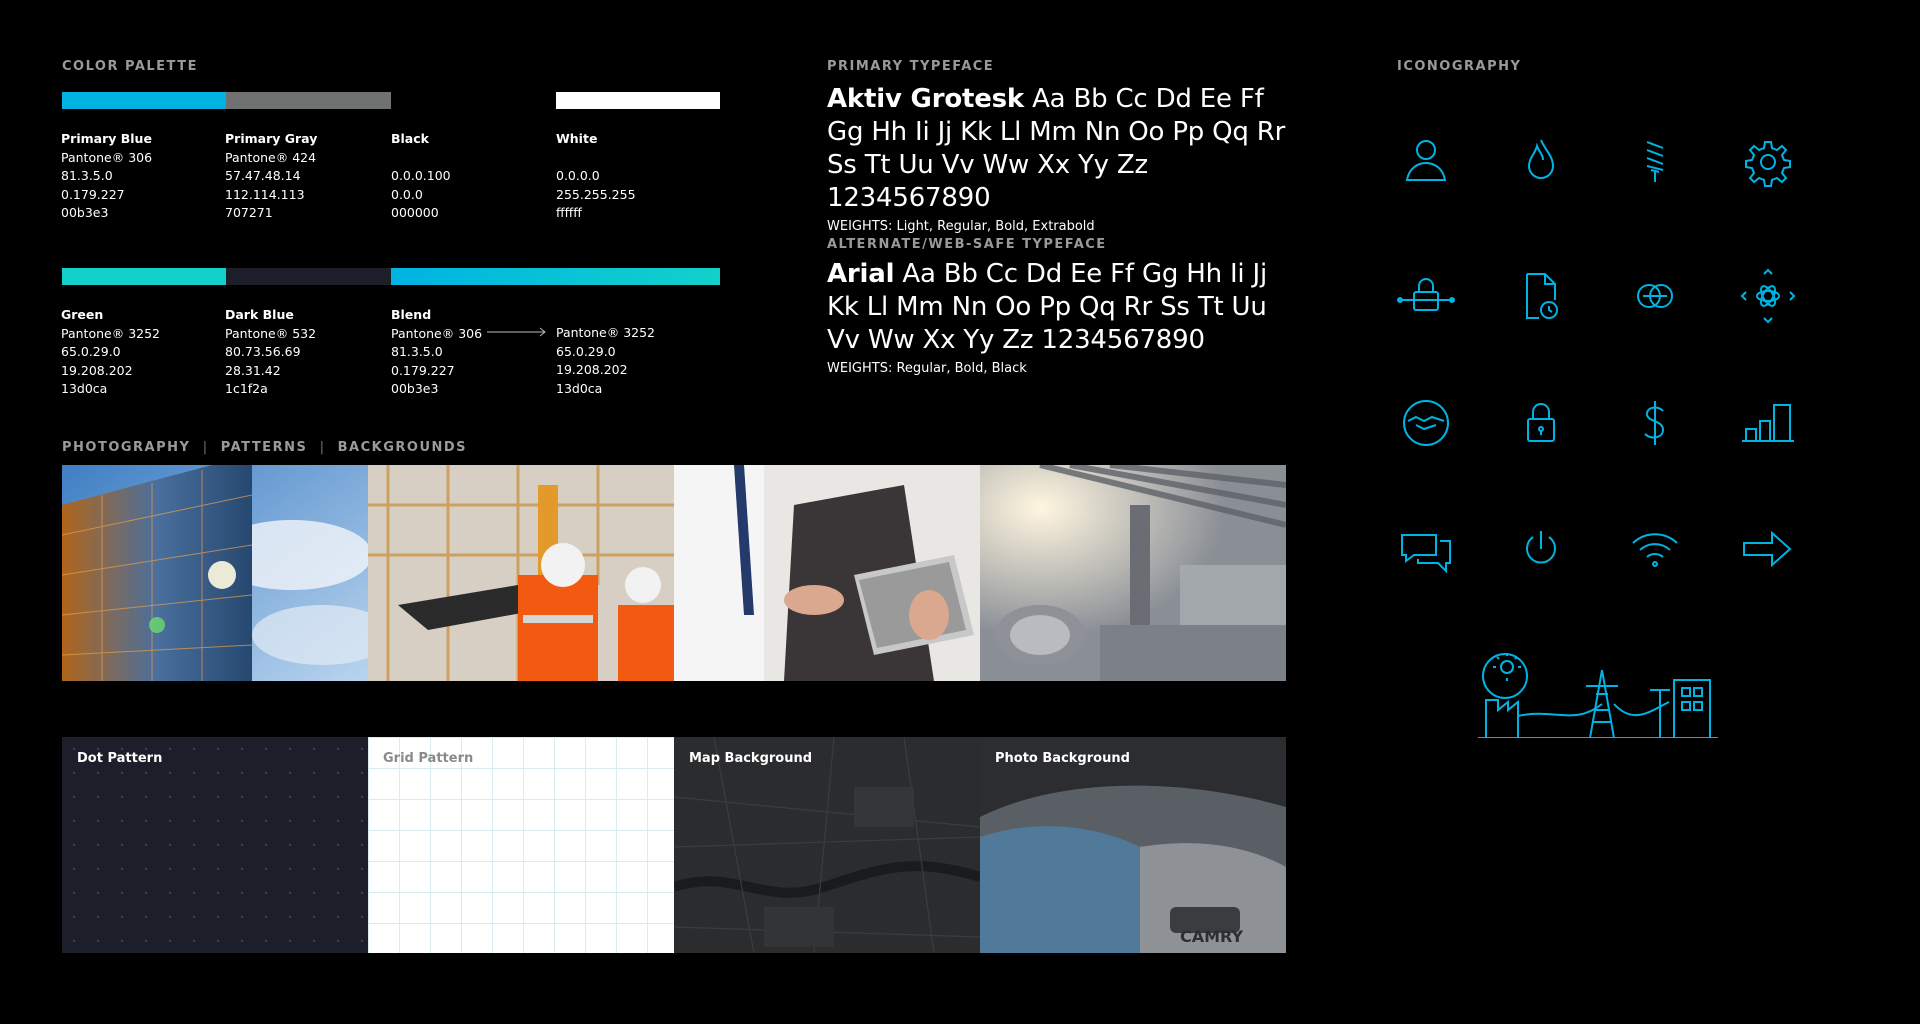 The height and width of the screenshot is (1024, 1920). What do you see at coordinates (961, 226) in the screenshot?
I see `primary-weights: WEIGHTS: Light, Regular, Bold, Extrabold` at bounding box center [961, 226].